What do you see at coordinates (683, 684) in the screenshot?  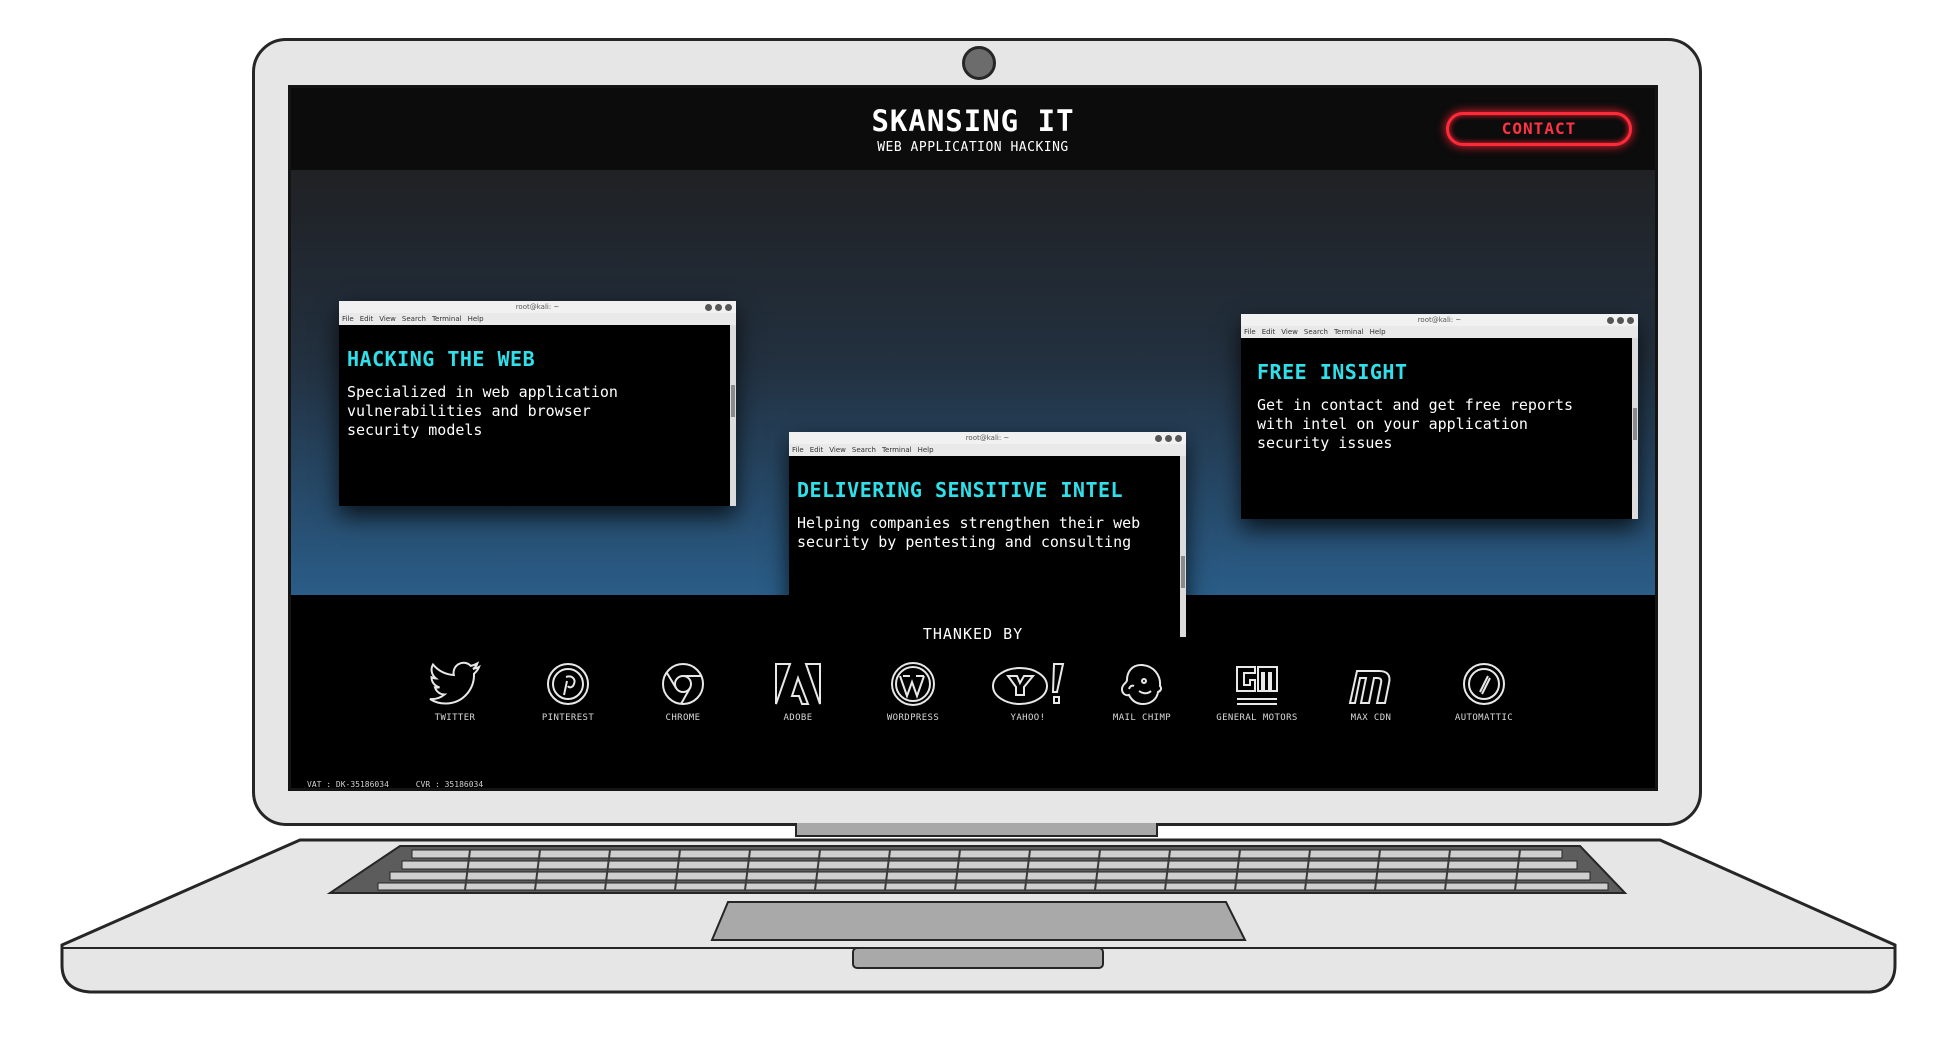 I see `chrome-icon` at bounding box center [683, 684].